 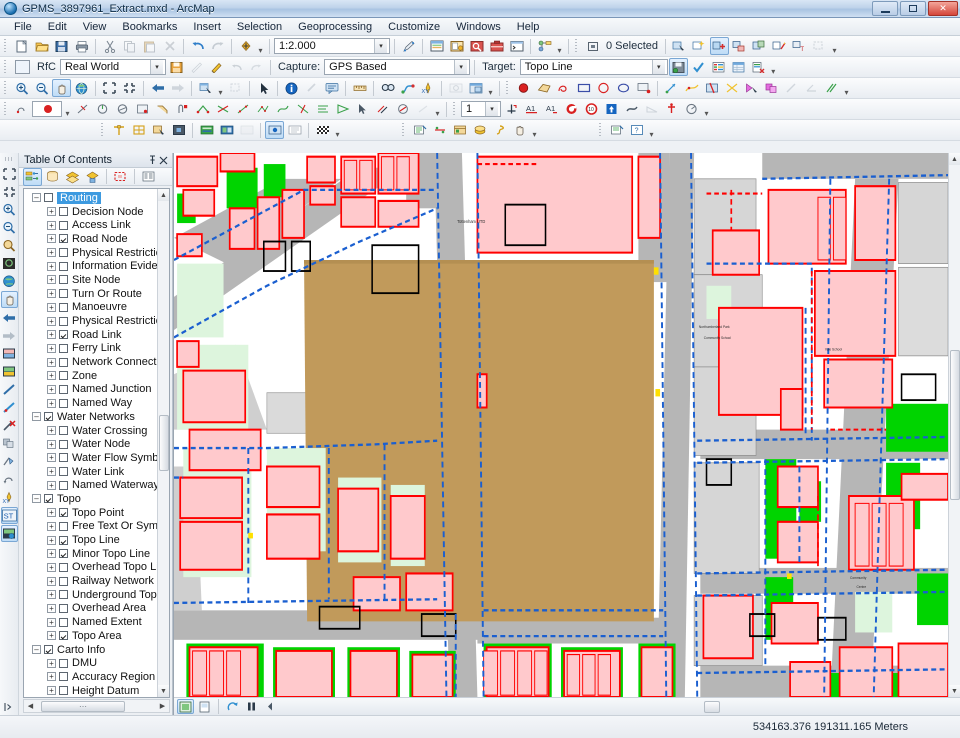 I want to click on toc-vertical-scrollbar: ▲ ▼, so click(x=163, y=443).